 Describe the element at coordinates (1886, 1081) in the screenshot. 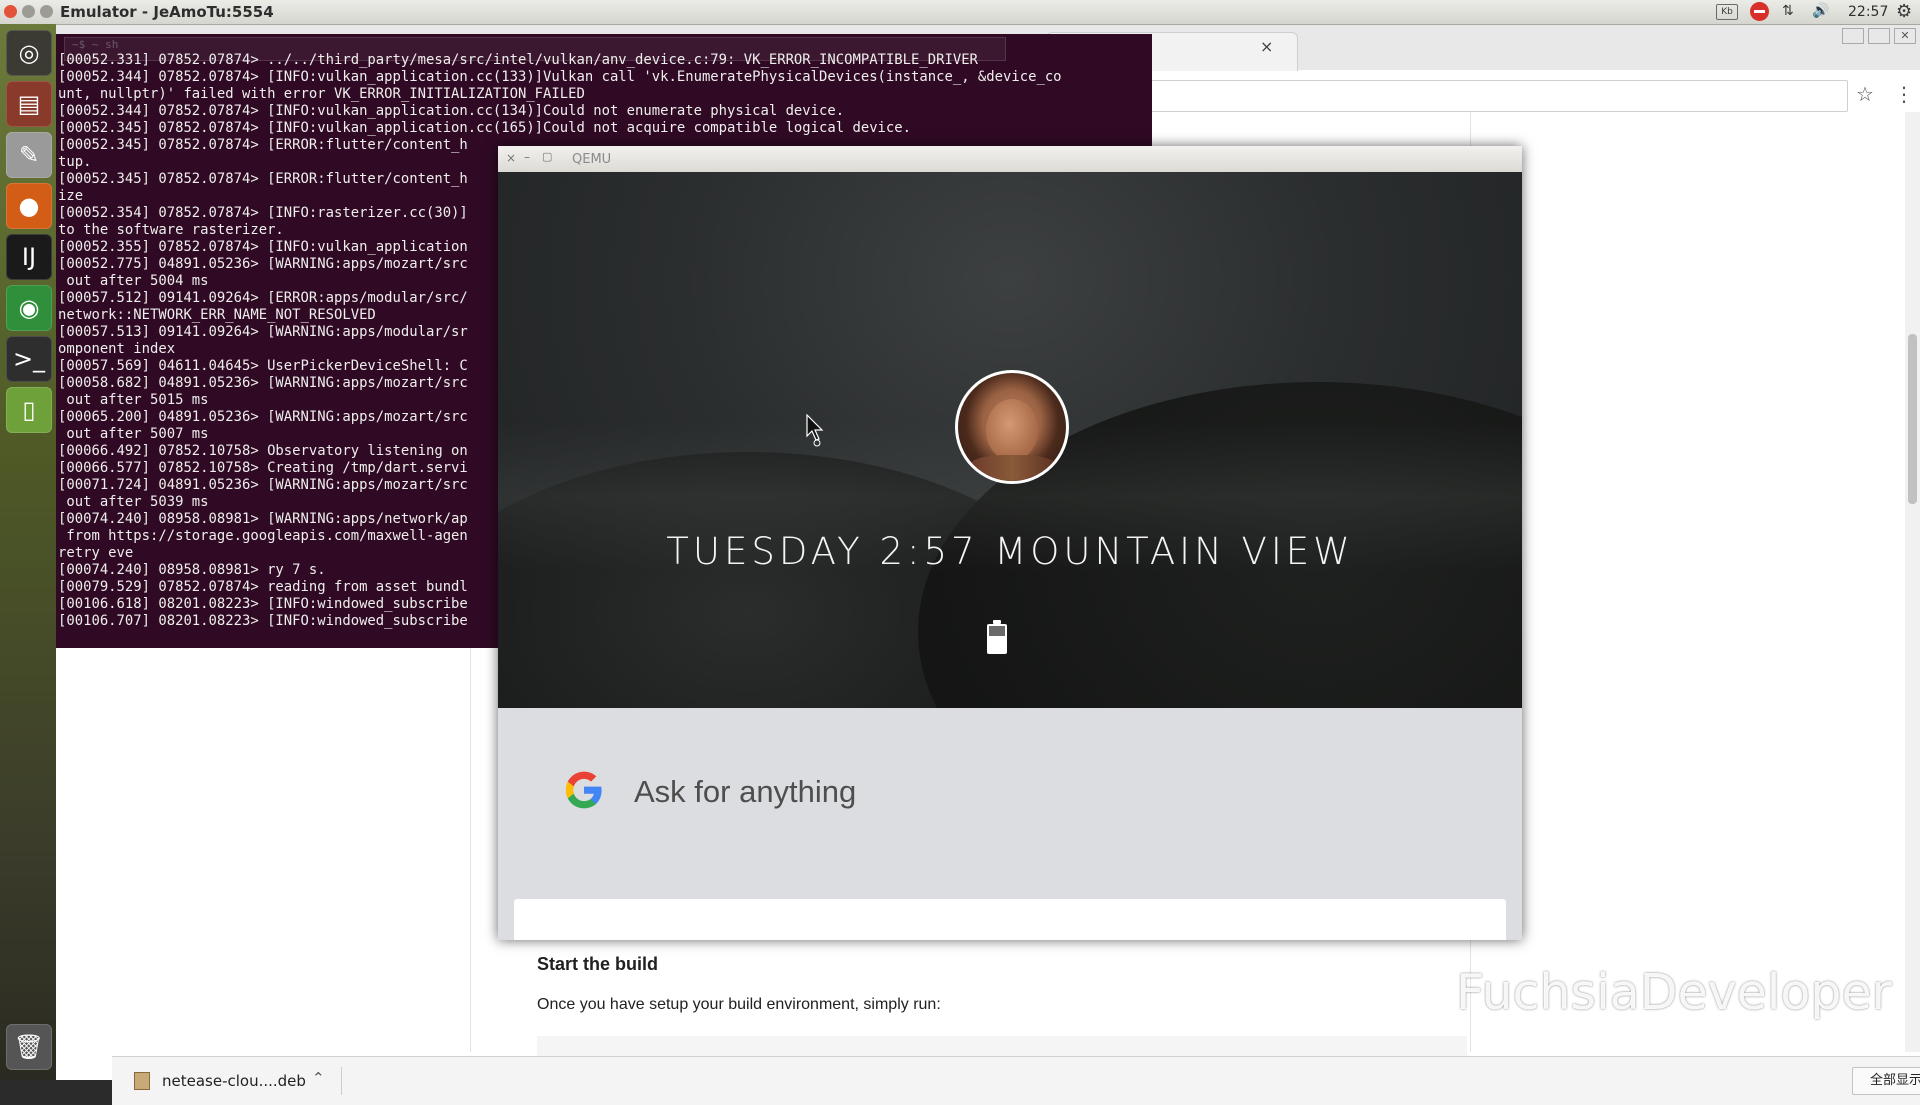

I see `show-all-downloads-button: 全部显示` at that location.